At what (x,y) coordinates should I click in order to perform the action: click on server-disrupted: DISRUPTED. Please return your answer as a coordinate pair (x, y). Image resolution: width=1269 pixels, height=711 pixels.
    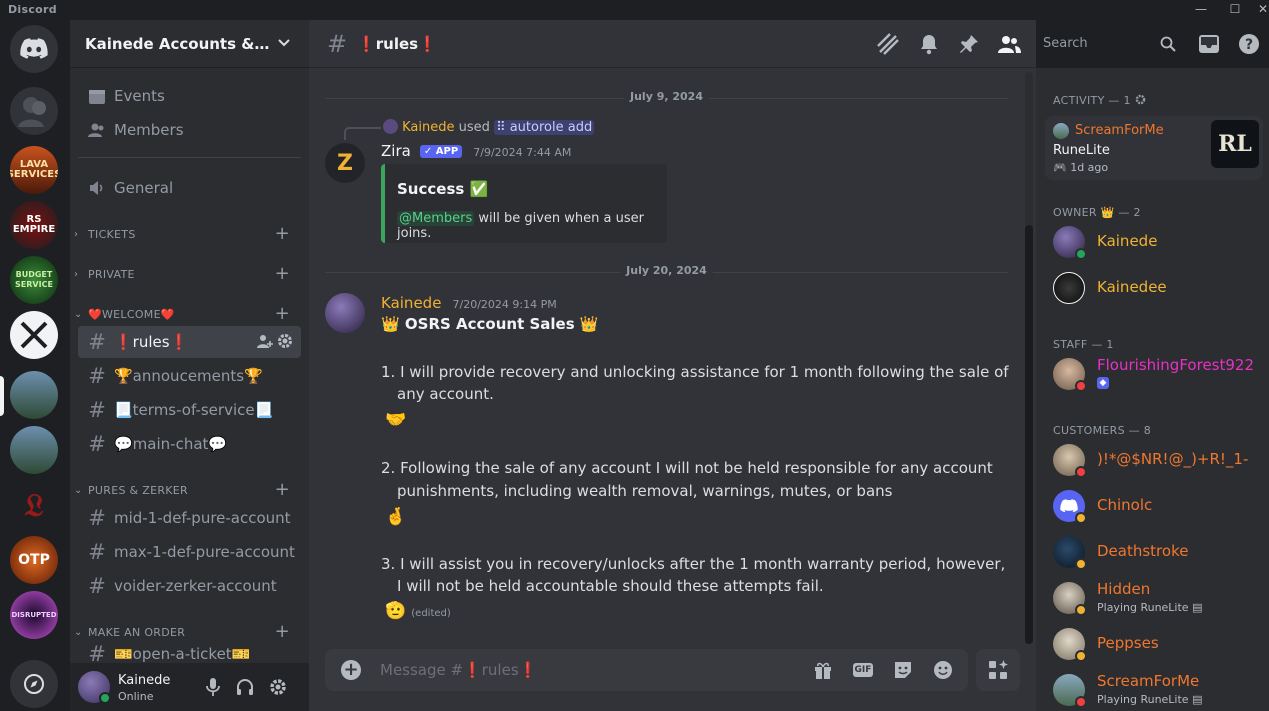
    Looking at the image, I should click on (34, 615).